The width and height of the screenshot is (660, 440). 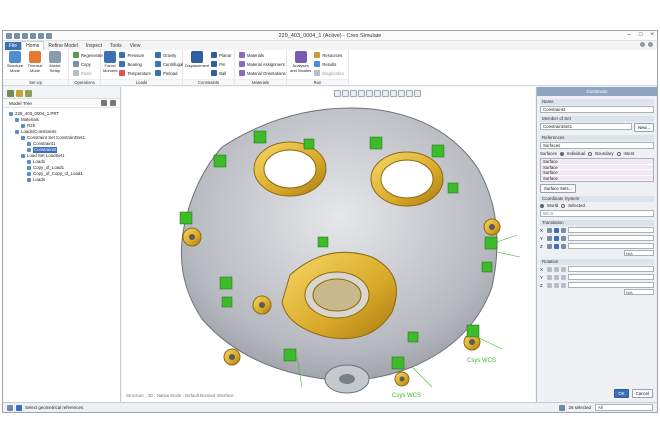 I want to click on help-icon, so click(x=642, y=44).